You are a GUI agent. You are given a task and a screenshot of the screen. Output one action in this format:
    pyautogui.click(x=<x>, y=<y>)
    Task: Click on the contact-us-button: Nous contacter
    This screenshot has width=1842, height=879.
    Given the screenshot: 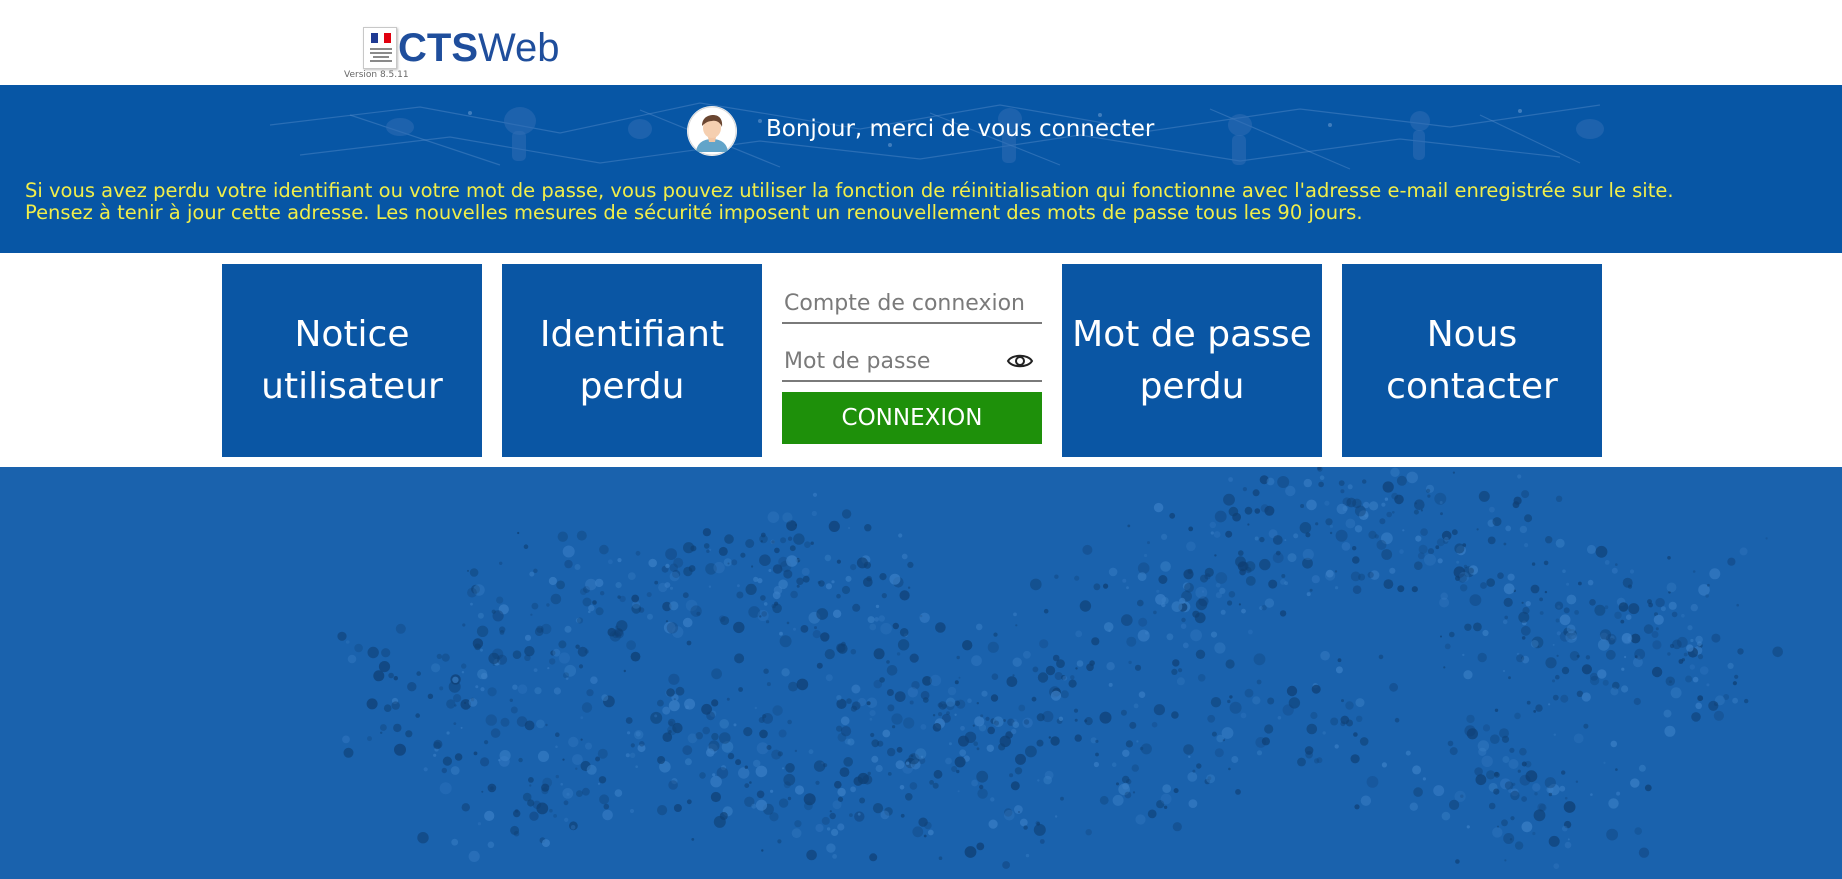 What is the action you would take?
    pyautogui.click(x=1472, y=360)
    